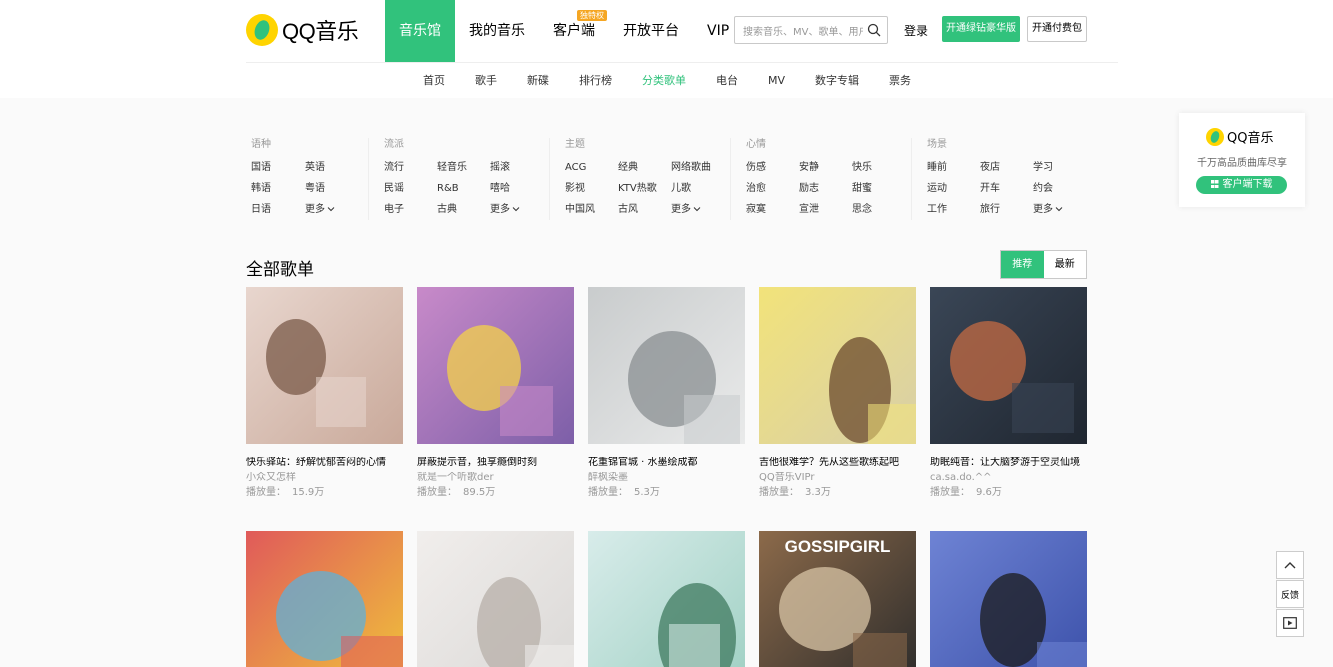 The height and width of the screenshot is (667, 1333). What do you see at coordinates (420, 31) in the screenshot?
I see `main-nav-item: 音乐馆` at bounding box center [420, 31].